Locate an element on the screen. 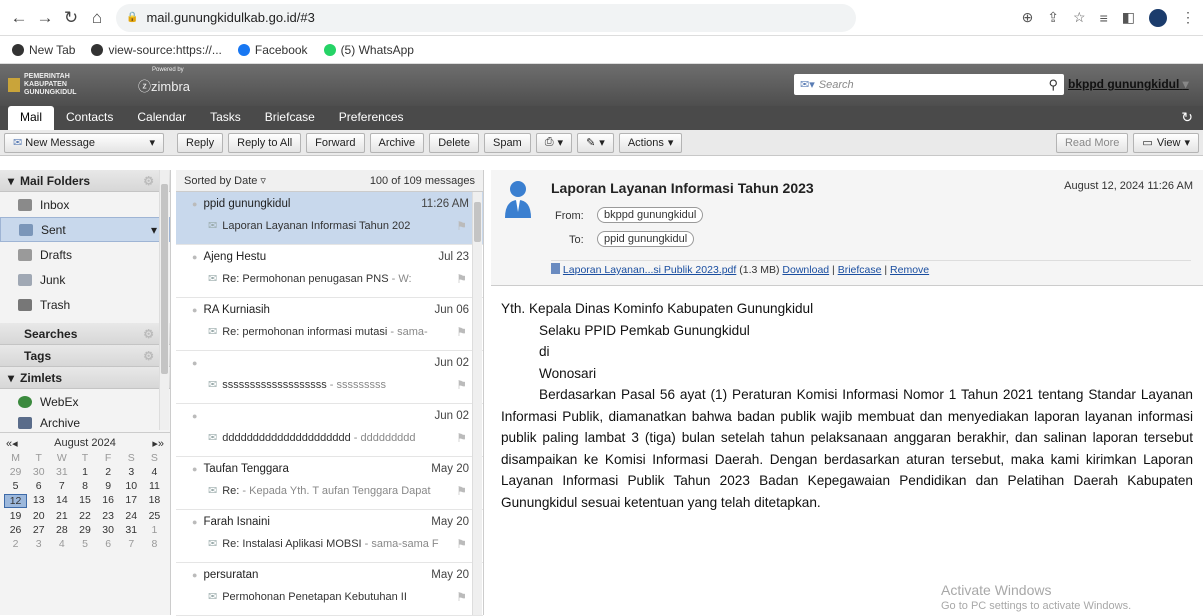 This screenshot has width=1203, height=616. from-address: bkppd gunungkidul is located at coordinates (650, 215).